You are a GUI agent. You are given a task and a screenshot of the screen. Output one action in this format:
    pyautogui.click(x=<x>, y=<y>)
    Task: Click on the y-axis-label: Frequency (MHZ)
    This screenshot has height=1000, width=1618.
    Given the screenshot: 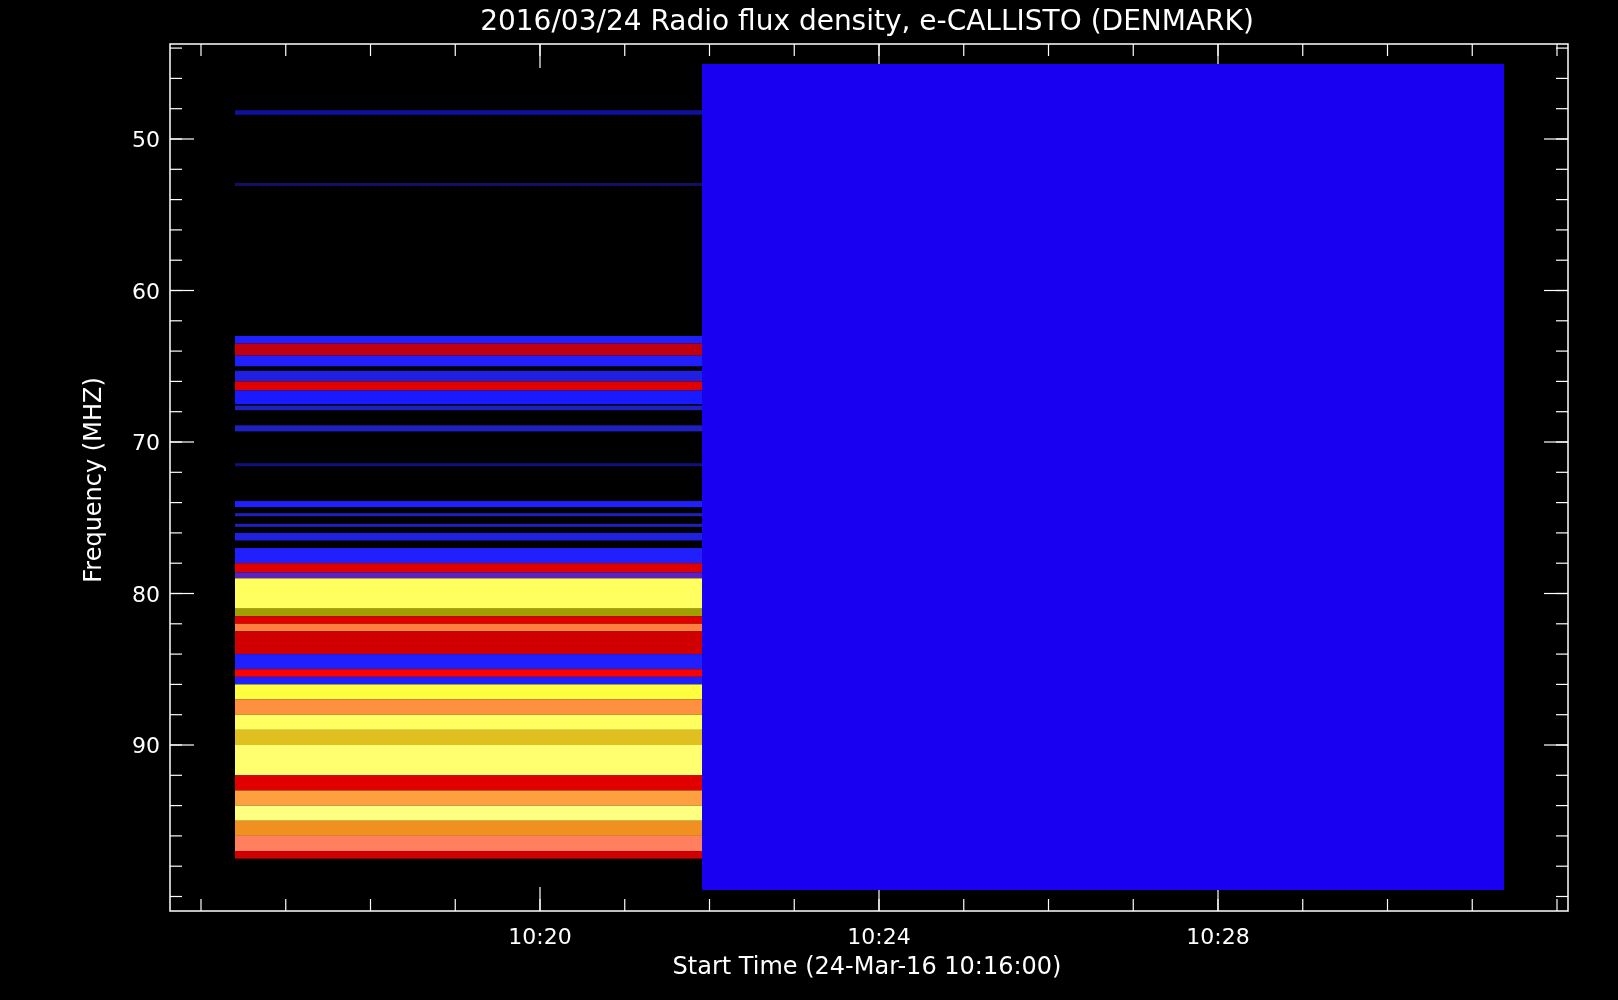 What is the action you would take?
    pyautogui.click(x=93, y=480)
    